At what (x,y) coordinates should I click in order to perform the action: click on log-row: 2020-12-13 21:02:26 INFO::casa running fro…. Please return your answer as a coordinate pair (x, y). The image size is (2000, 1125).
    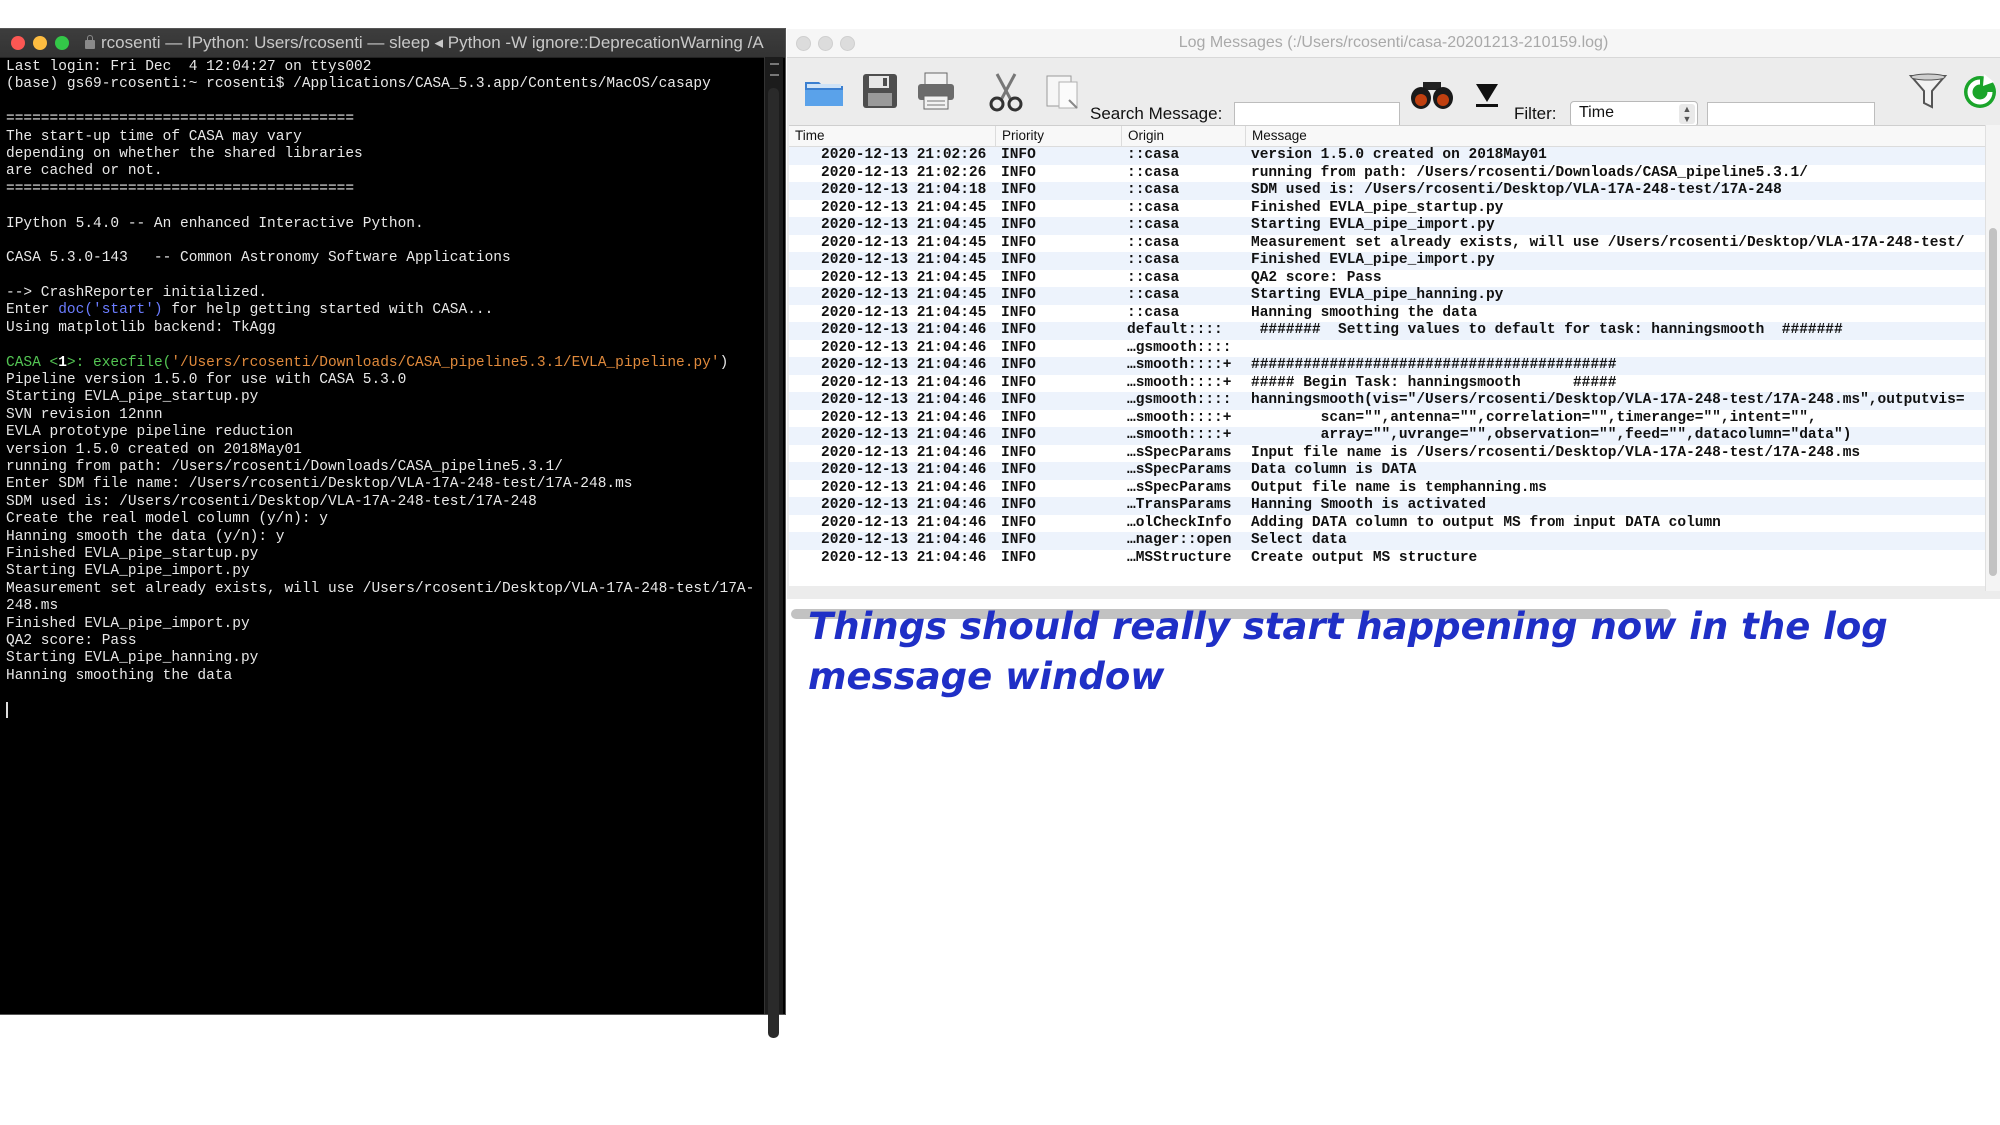
    Looking at the image, I should click on (1387, 174).